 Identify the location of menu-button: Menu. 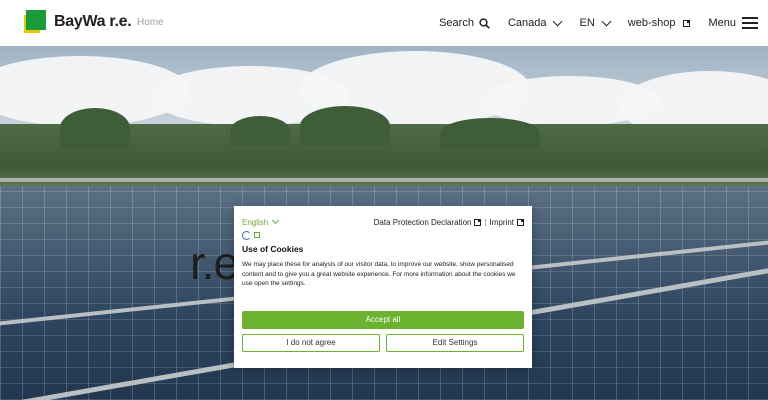
(733, 23).